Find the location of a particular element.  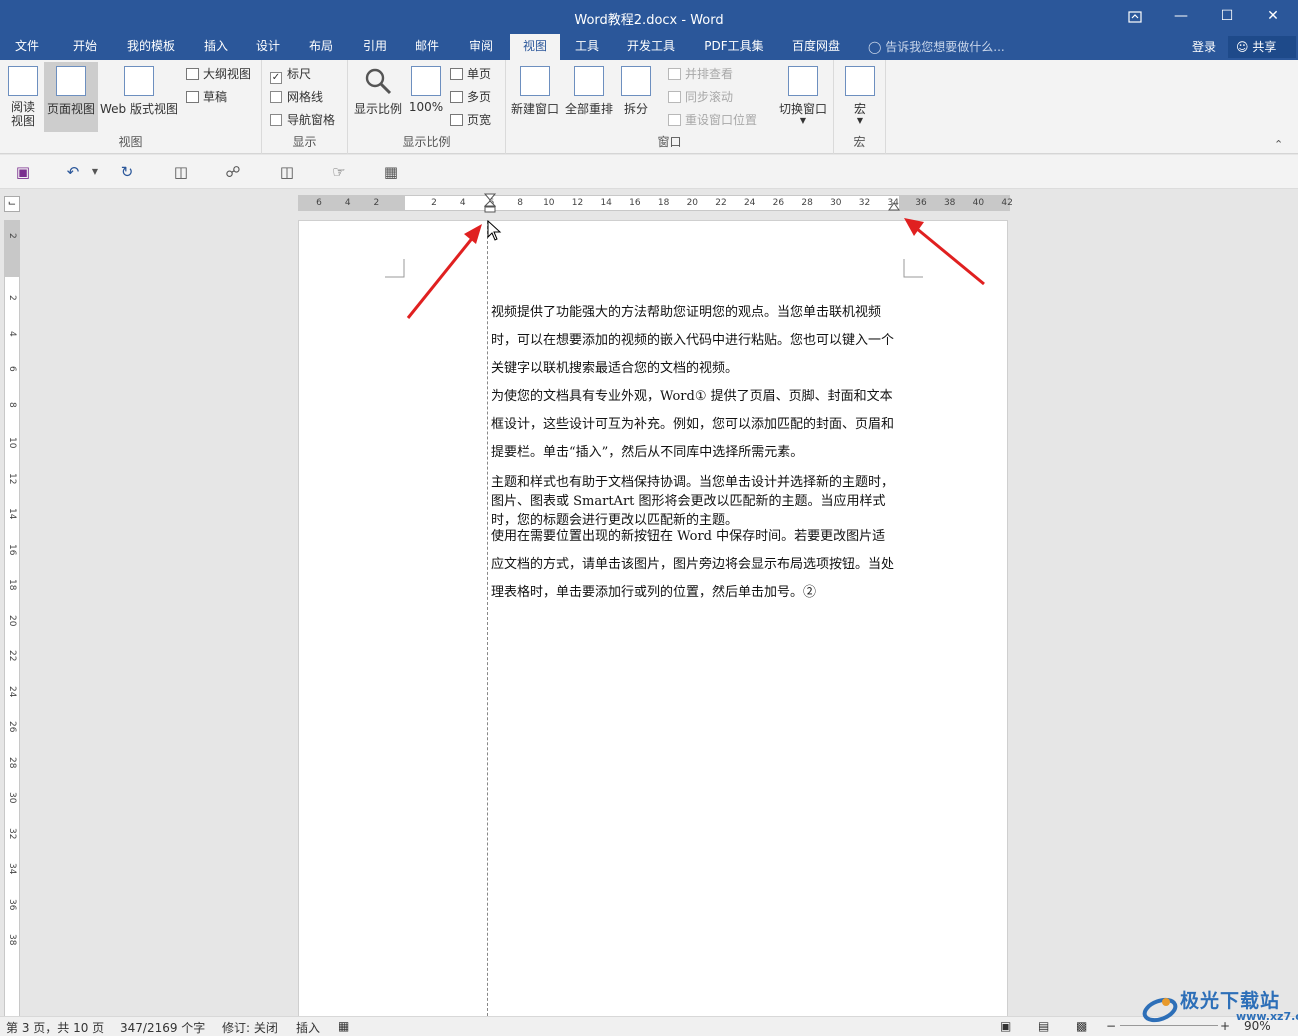

gridlines-checkbox: 网格线 is located at coordinates (296, 97).